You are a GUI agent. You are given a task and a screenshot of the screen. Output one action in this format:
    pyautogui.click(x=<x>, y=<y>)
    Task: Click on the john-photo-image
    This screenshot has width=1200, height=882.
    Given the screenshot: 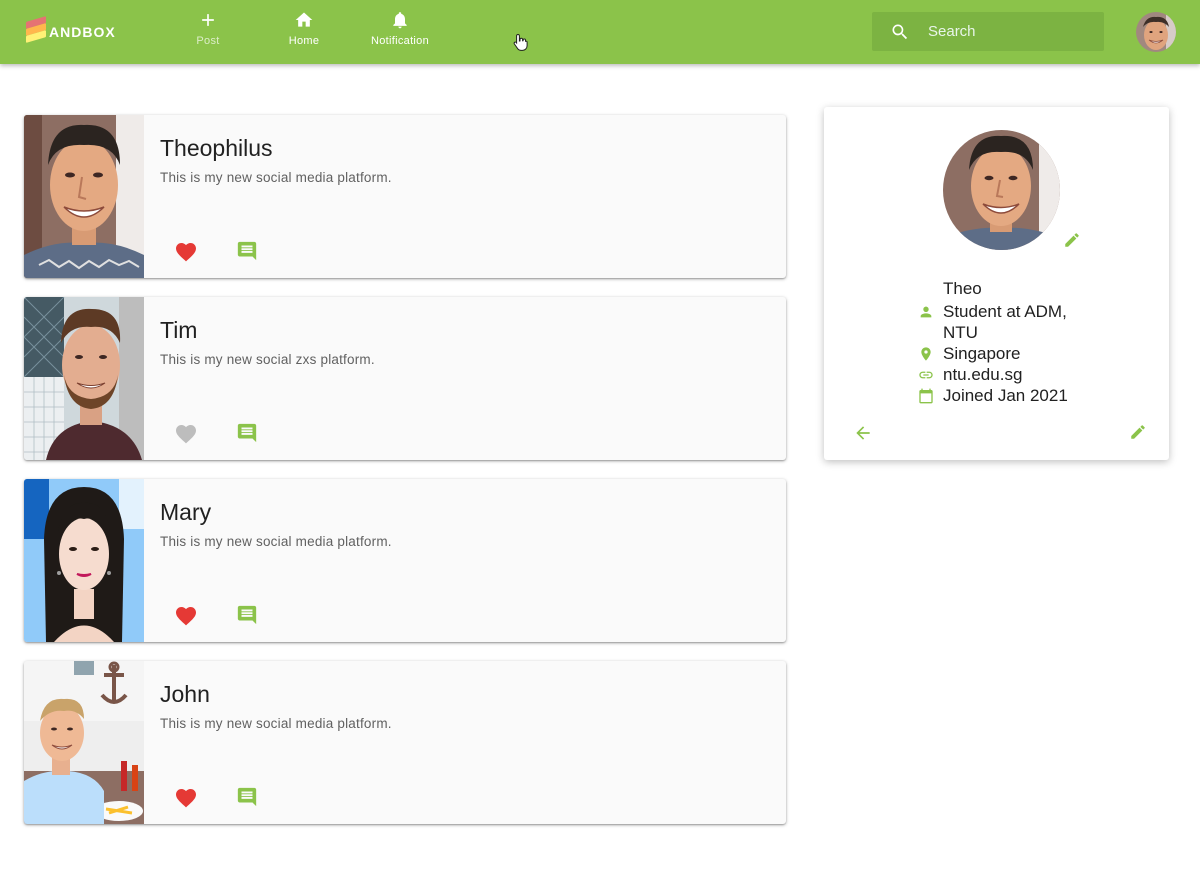 What is the action you would take?
    pyautogui.click(x=84, y=742)
    